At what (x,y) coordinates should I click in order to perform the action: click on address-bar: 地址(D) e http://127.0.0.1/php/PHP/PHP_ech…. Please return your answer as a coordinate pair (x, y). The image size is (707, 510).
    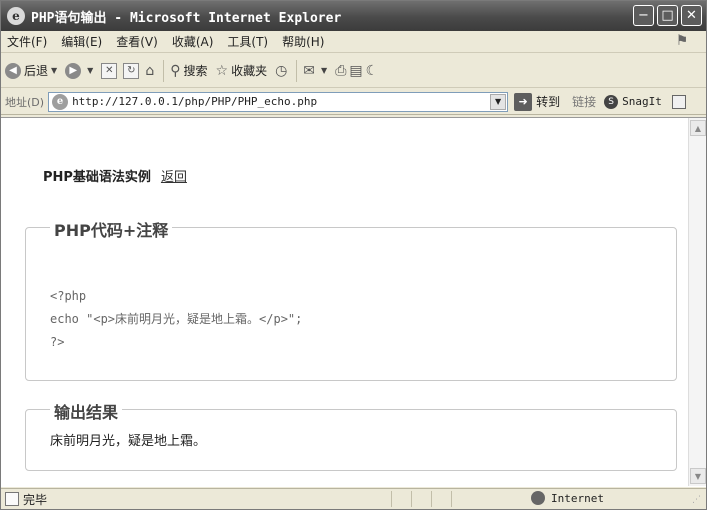
    Looking at the image, I should click on (353, 102).